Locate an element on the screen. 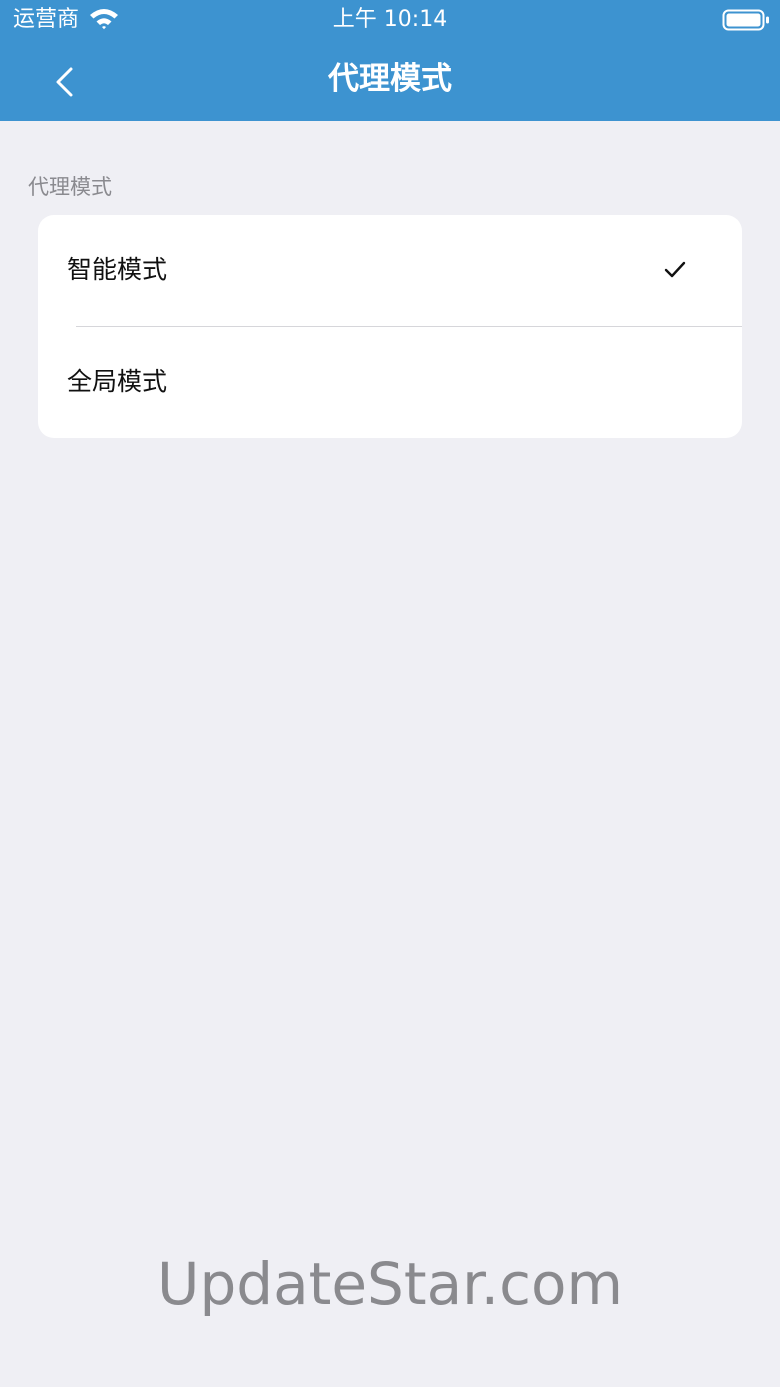  option-label: 全局模式 is located at coordinates (117, 381).